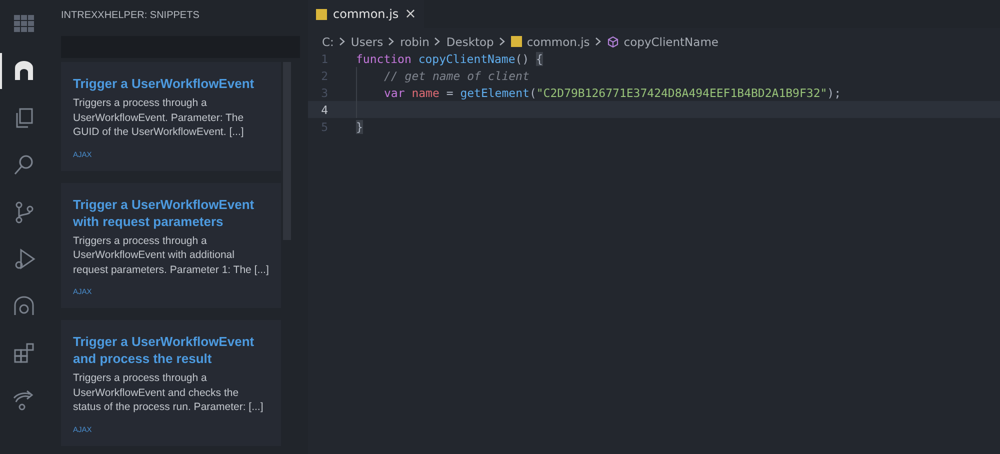 This screenshot has height=454, width=1000. Describe the element at coordinates (449, 59) in the screenshot. I see `code-line: function copyClientName() {` at that location.